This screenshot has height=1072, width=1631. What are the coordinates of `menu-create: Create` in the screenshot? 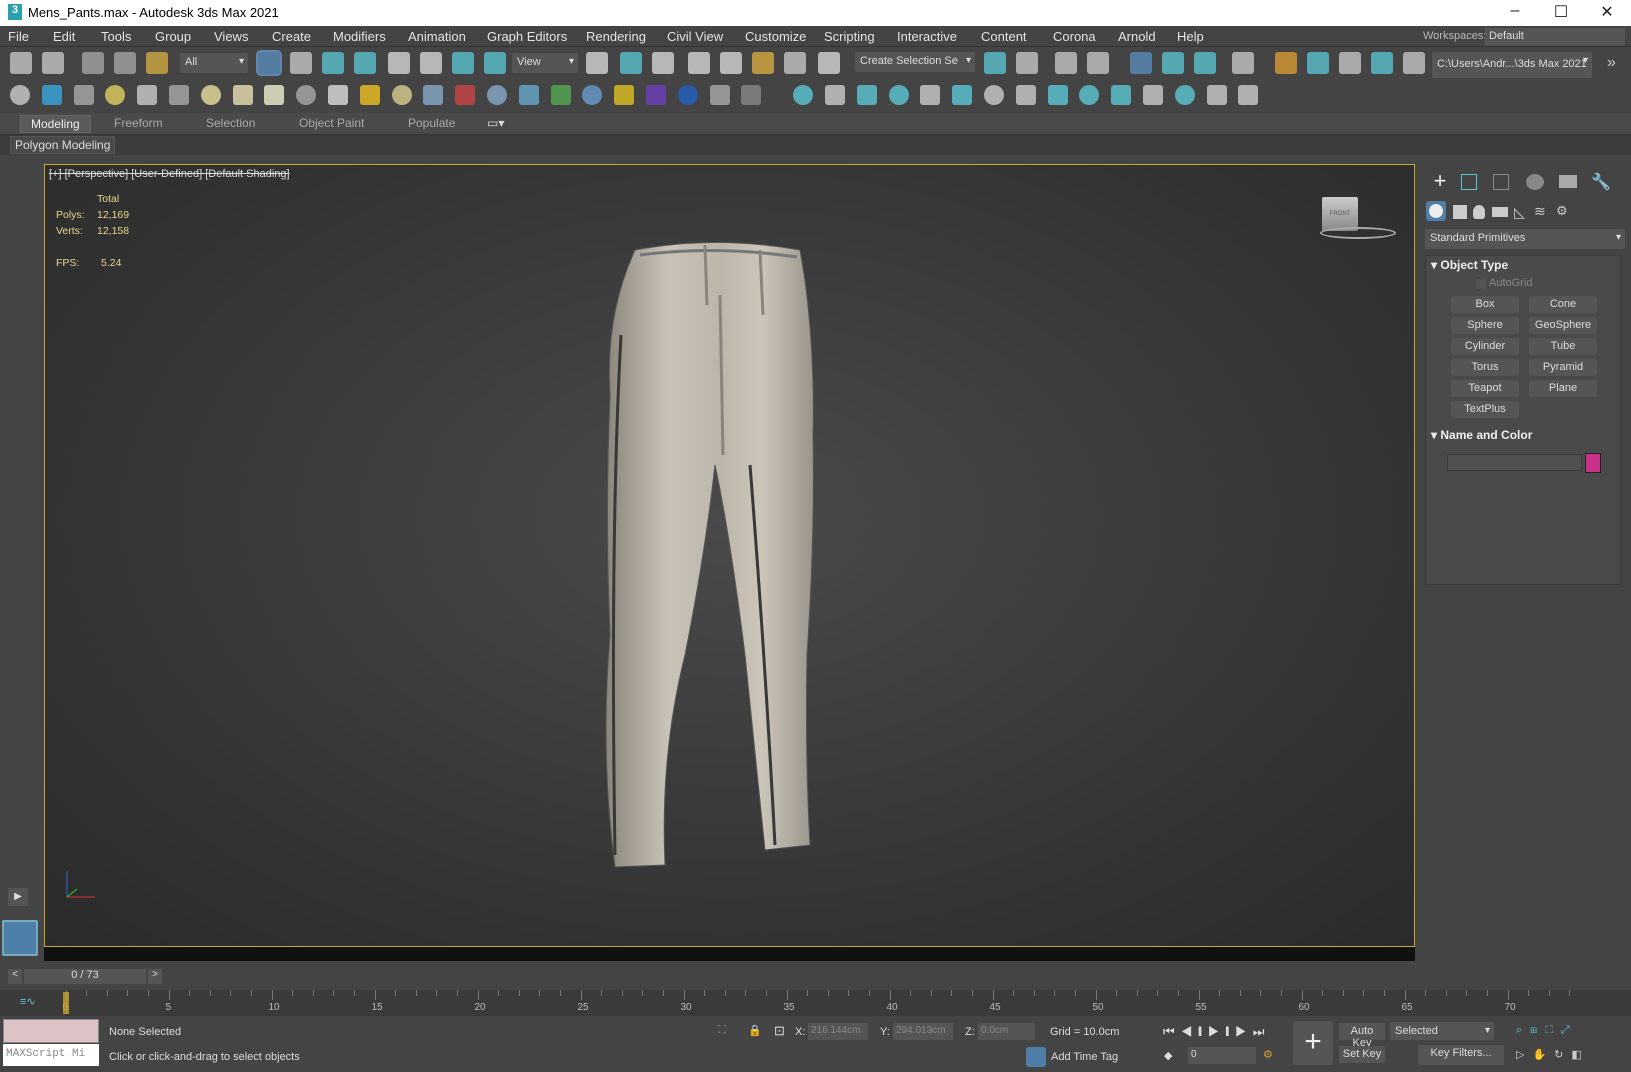 It's located at (291, 36).